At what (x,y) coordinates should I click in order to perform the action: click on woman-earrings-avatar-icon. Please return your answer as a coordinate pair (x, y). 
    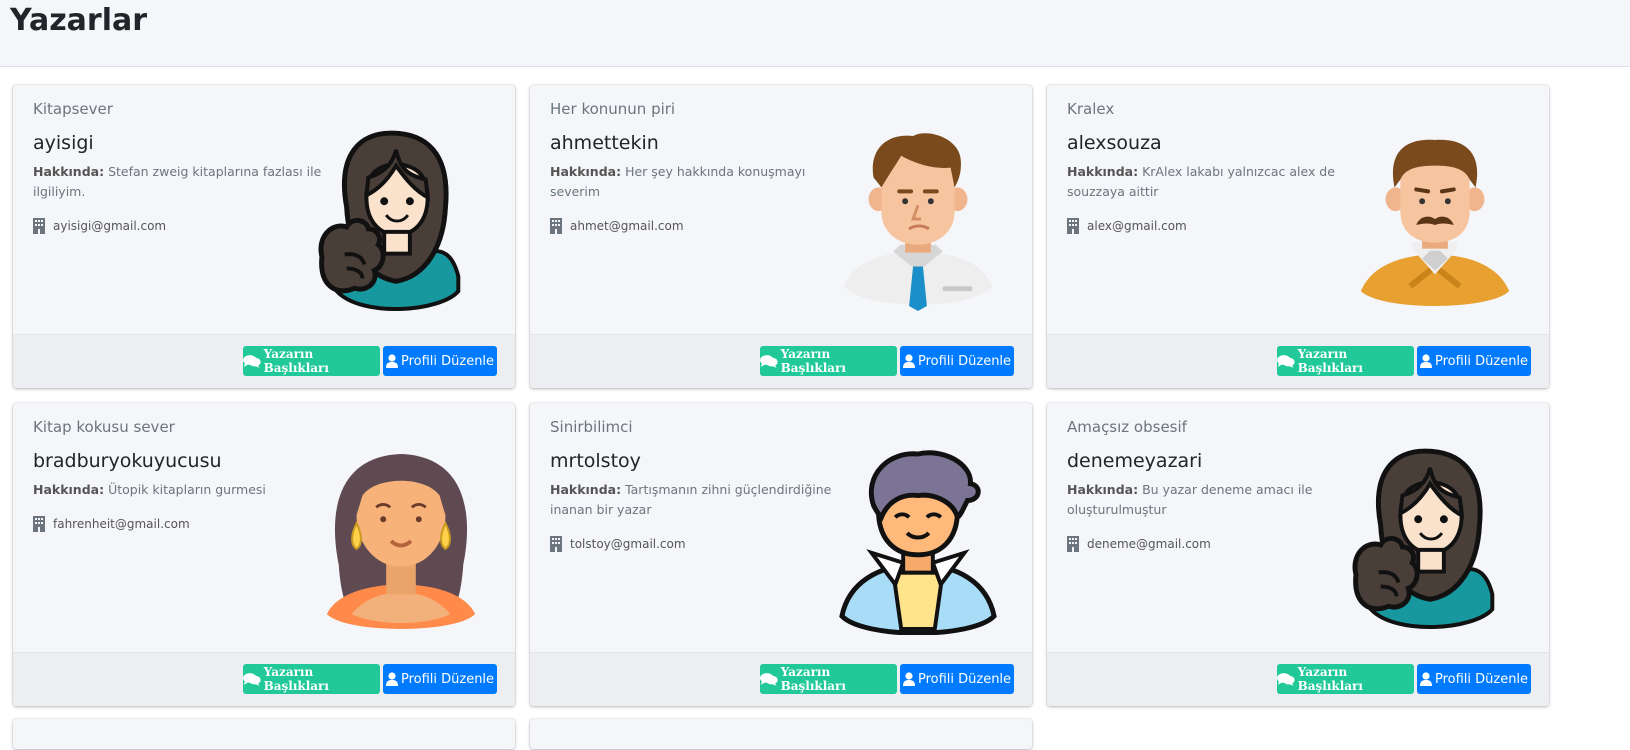
    Looking at the image, I should click on (401, 540).